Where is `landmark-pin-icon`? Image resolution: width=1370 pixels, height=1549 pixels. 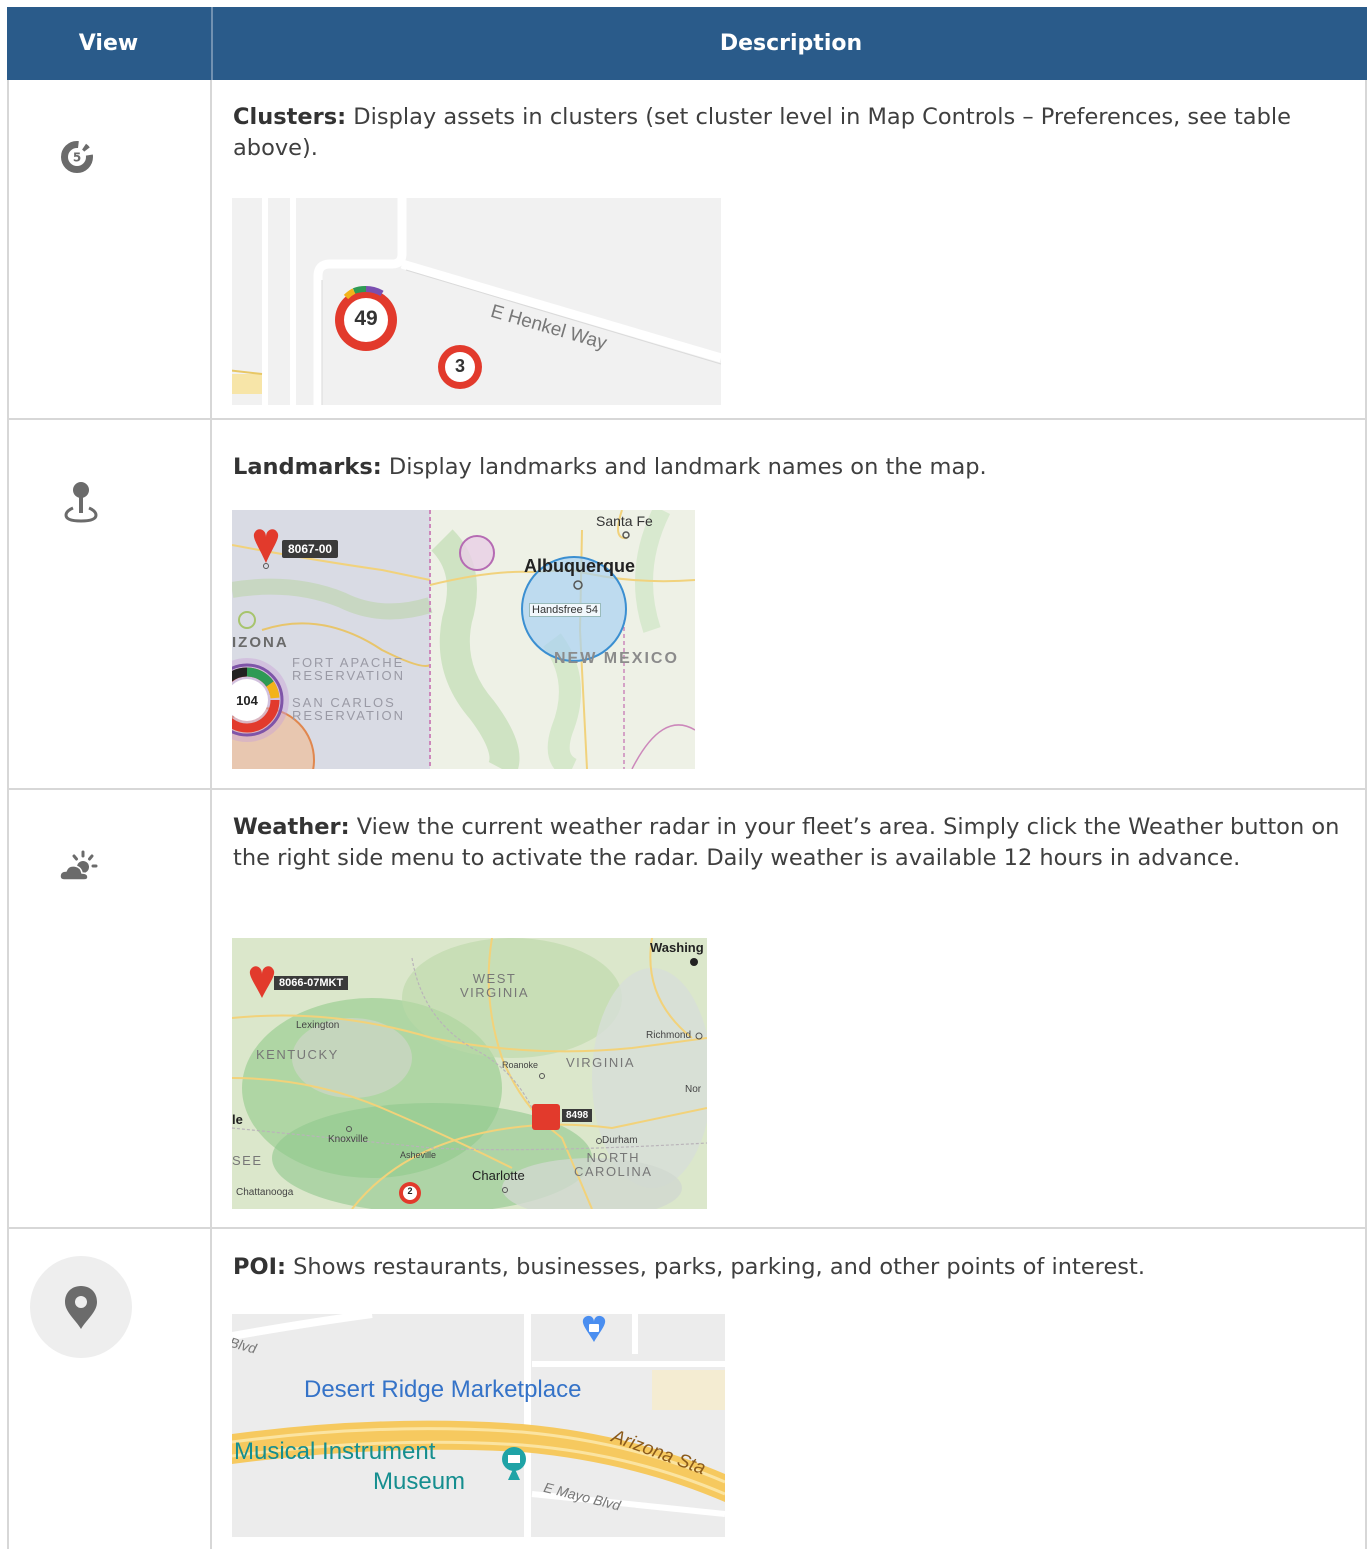
landmark-pin-icon is located at coordinates (81, 506).